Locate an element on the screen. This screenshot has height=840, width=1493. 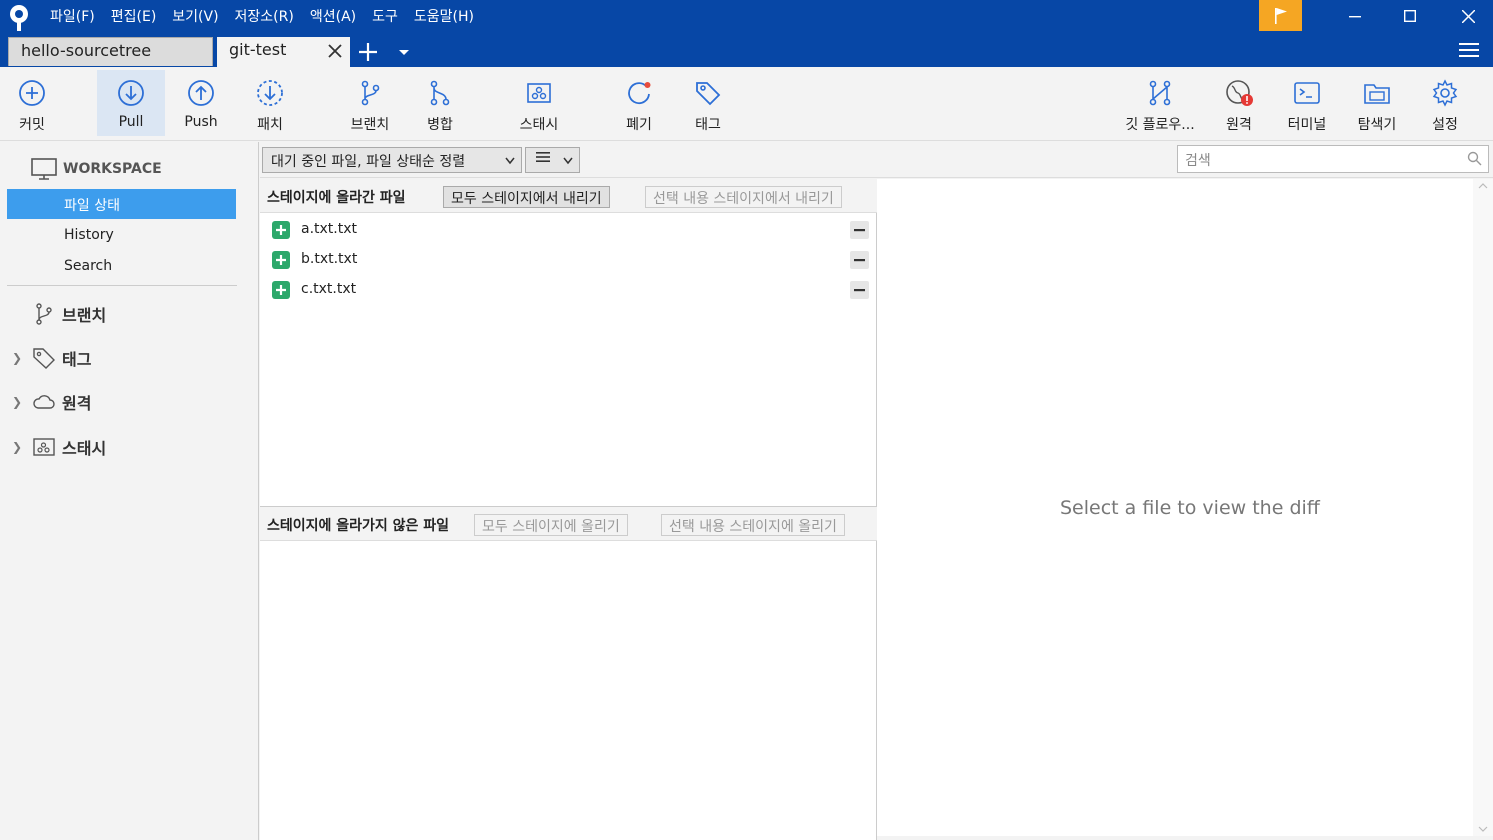
globe-icon is located at coordinates (1239, 93).